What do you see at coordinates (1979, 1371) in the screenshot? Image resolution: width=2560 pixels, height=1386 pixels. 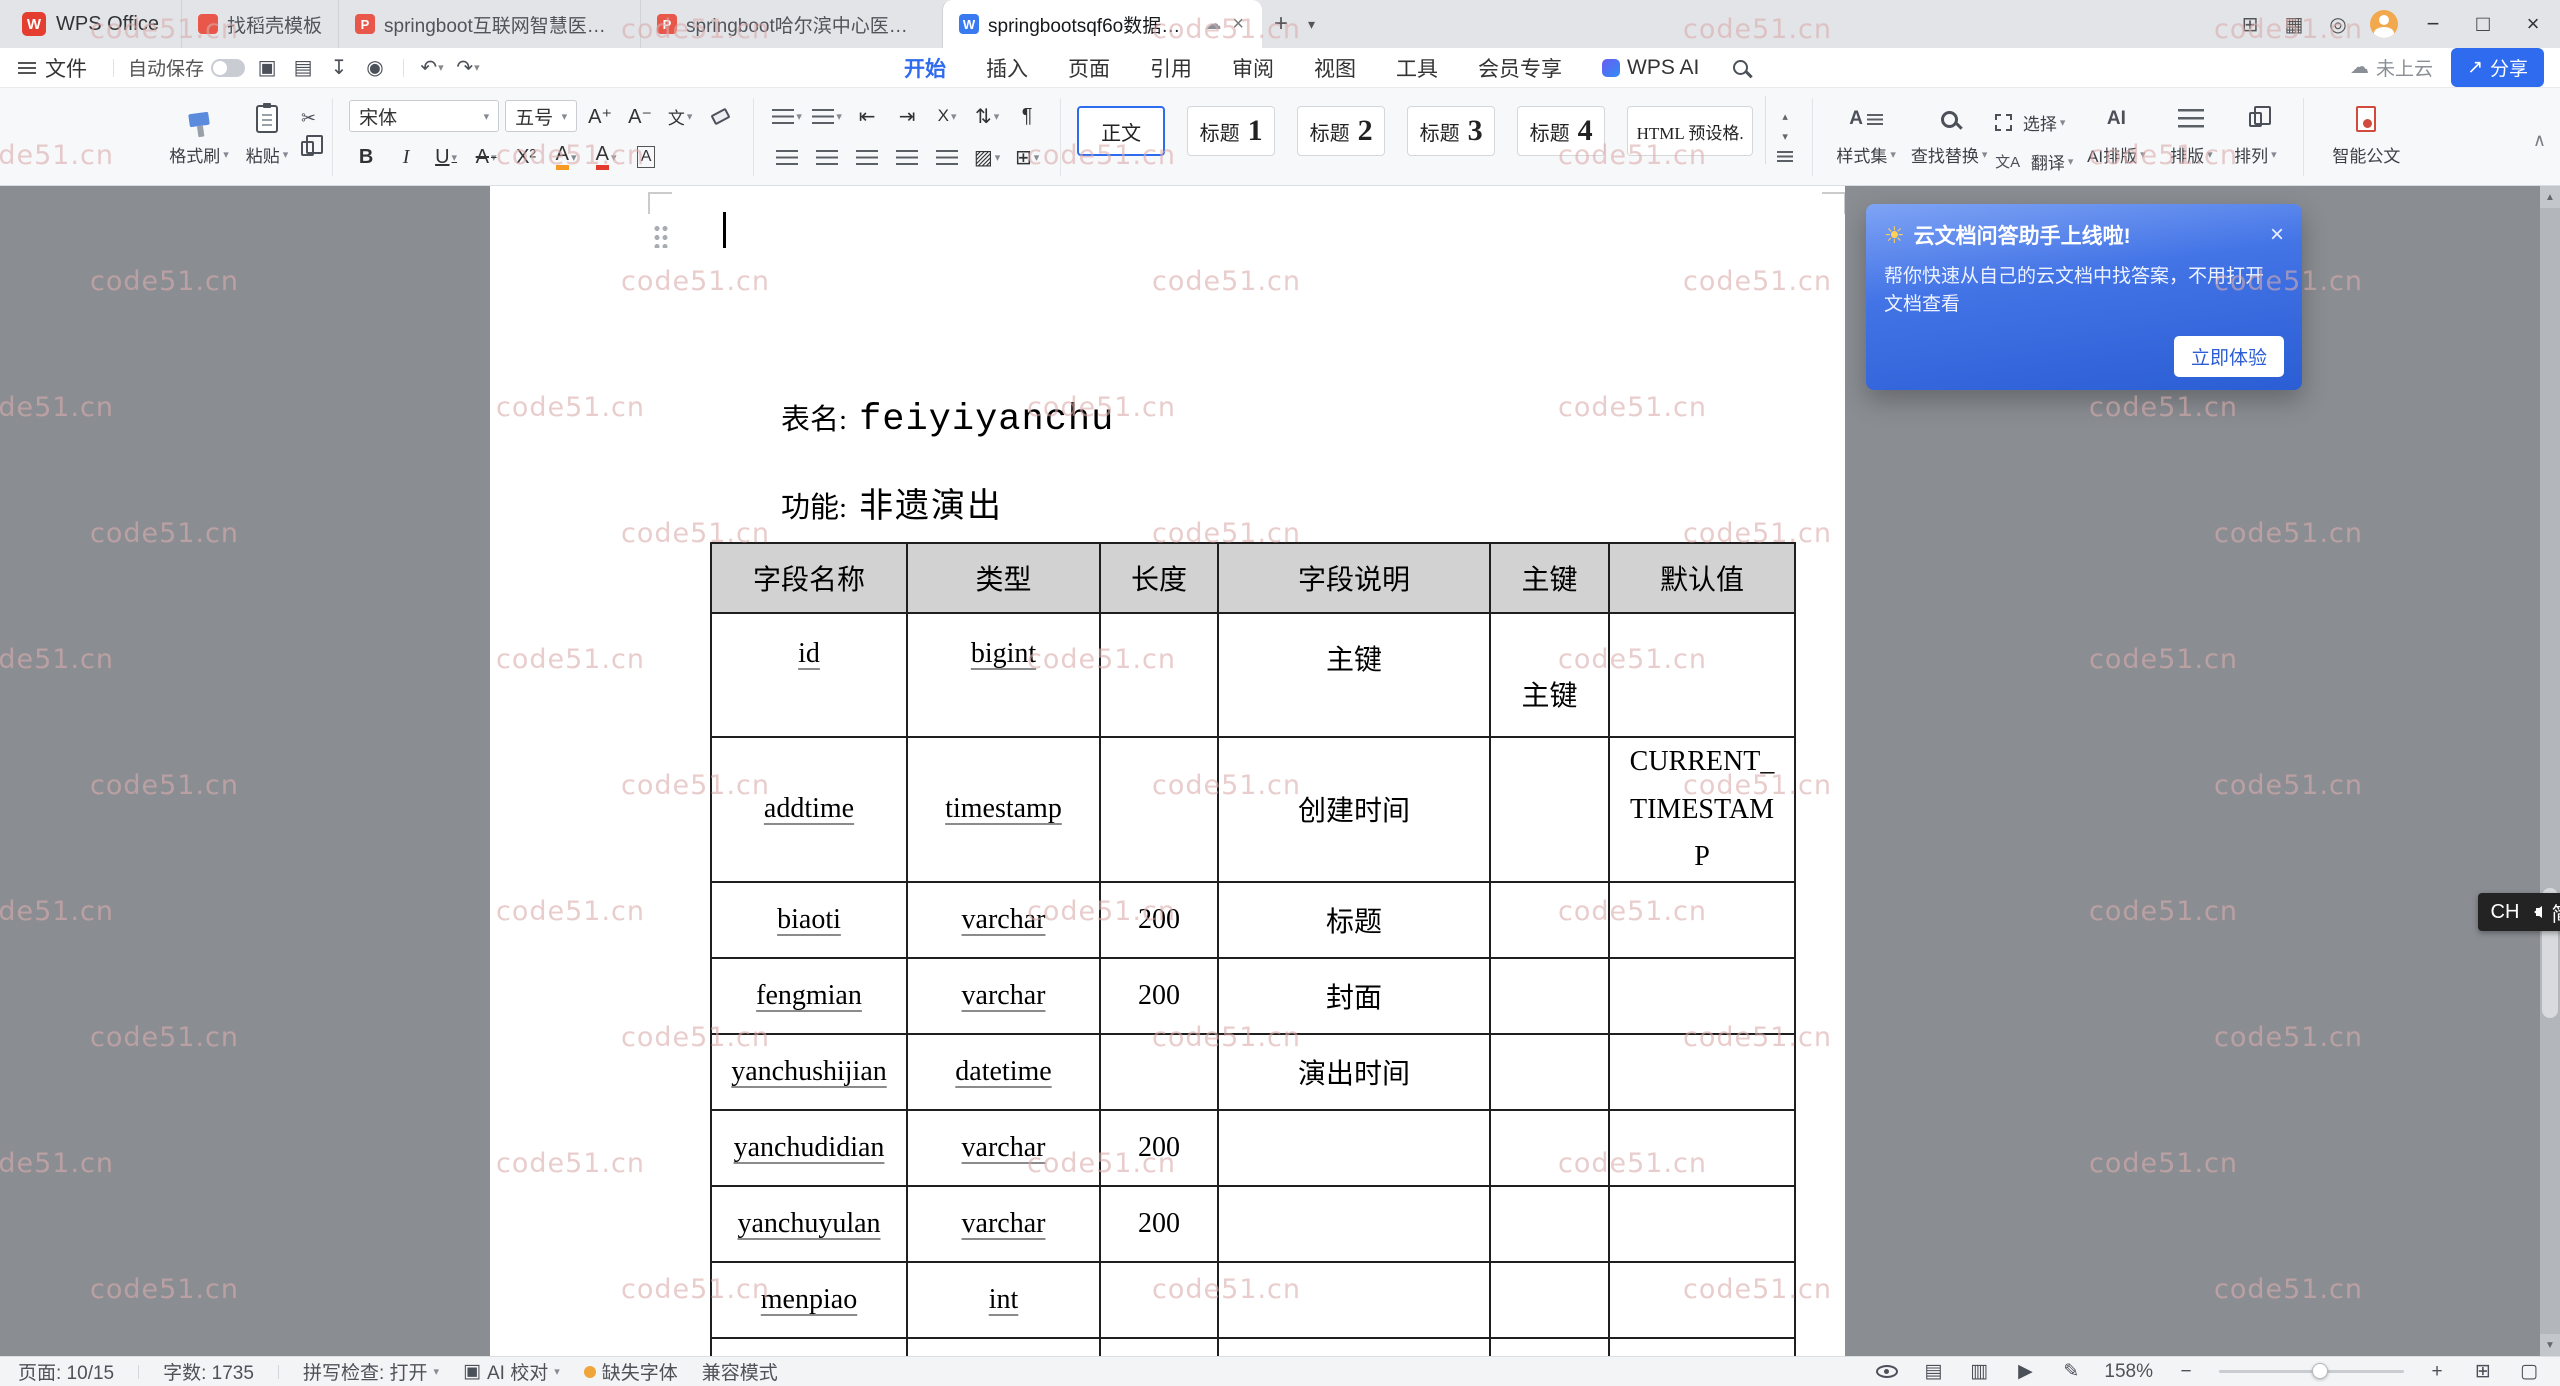 I see `outline-view-icon: ▥` at bounding box center [1979, 1371].